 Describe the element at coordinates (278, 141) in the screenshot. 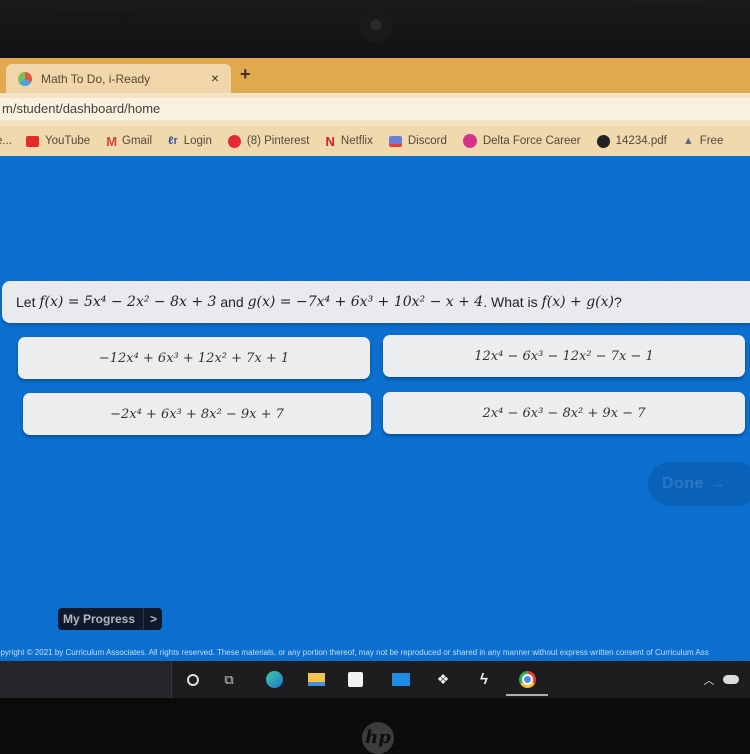

I see `bookmark-label: (8) Pinterest` at that location.